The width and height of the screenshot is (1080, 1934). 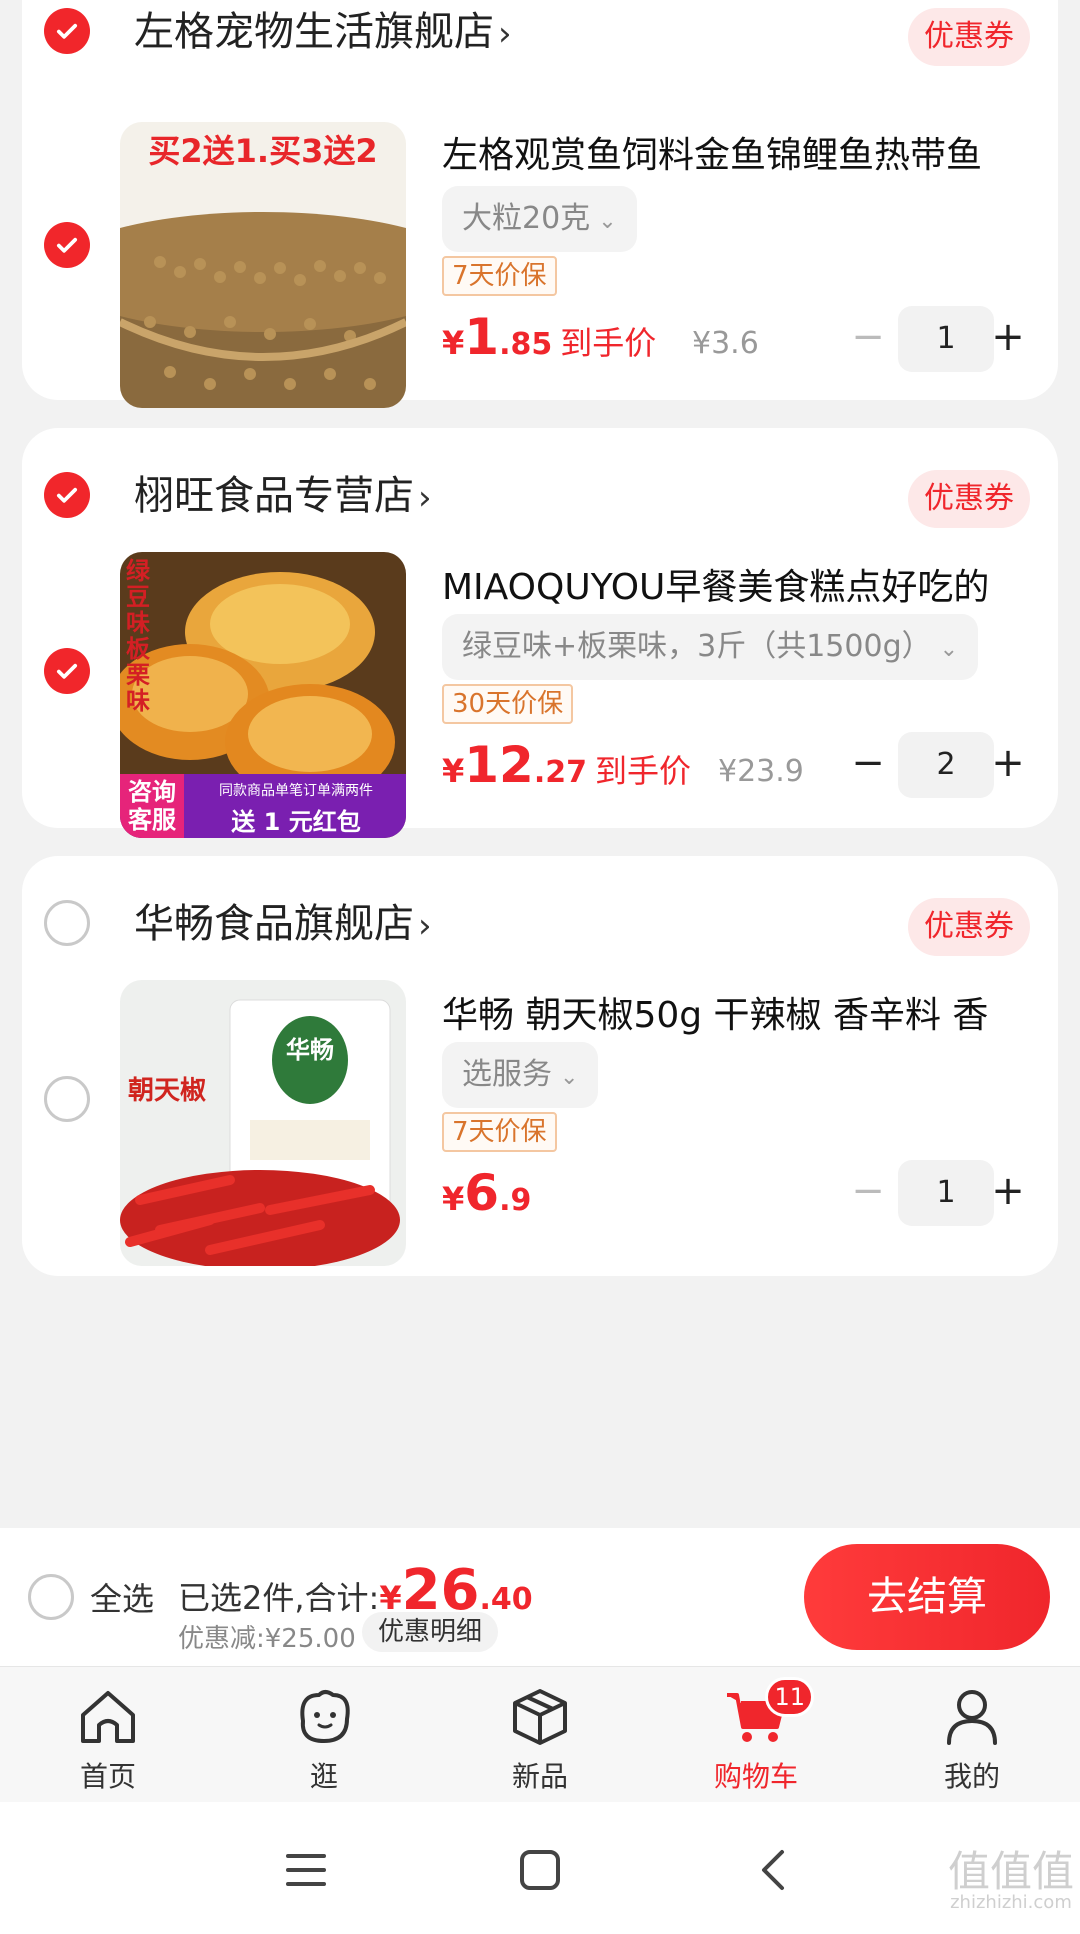 I want to click on spec-text: 大粒20克, so click(x=526, y=218).